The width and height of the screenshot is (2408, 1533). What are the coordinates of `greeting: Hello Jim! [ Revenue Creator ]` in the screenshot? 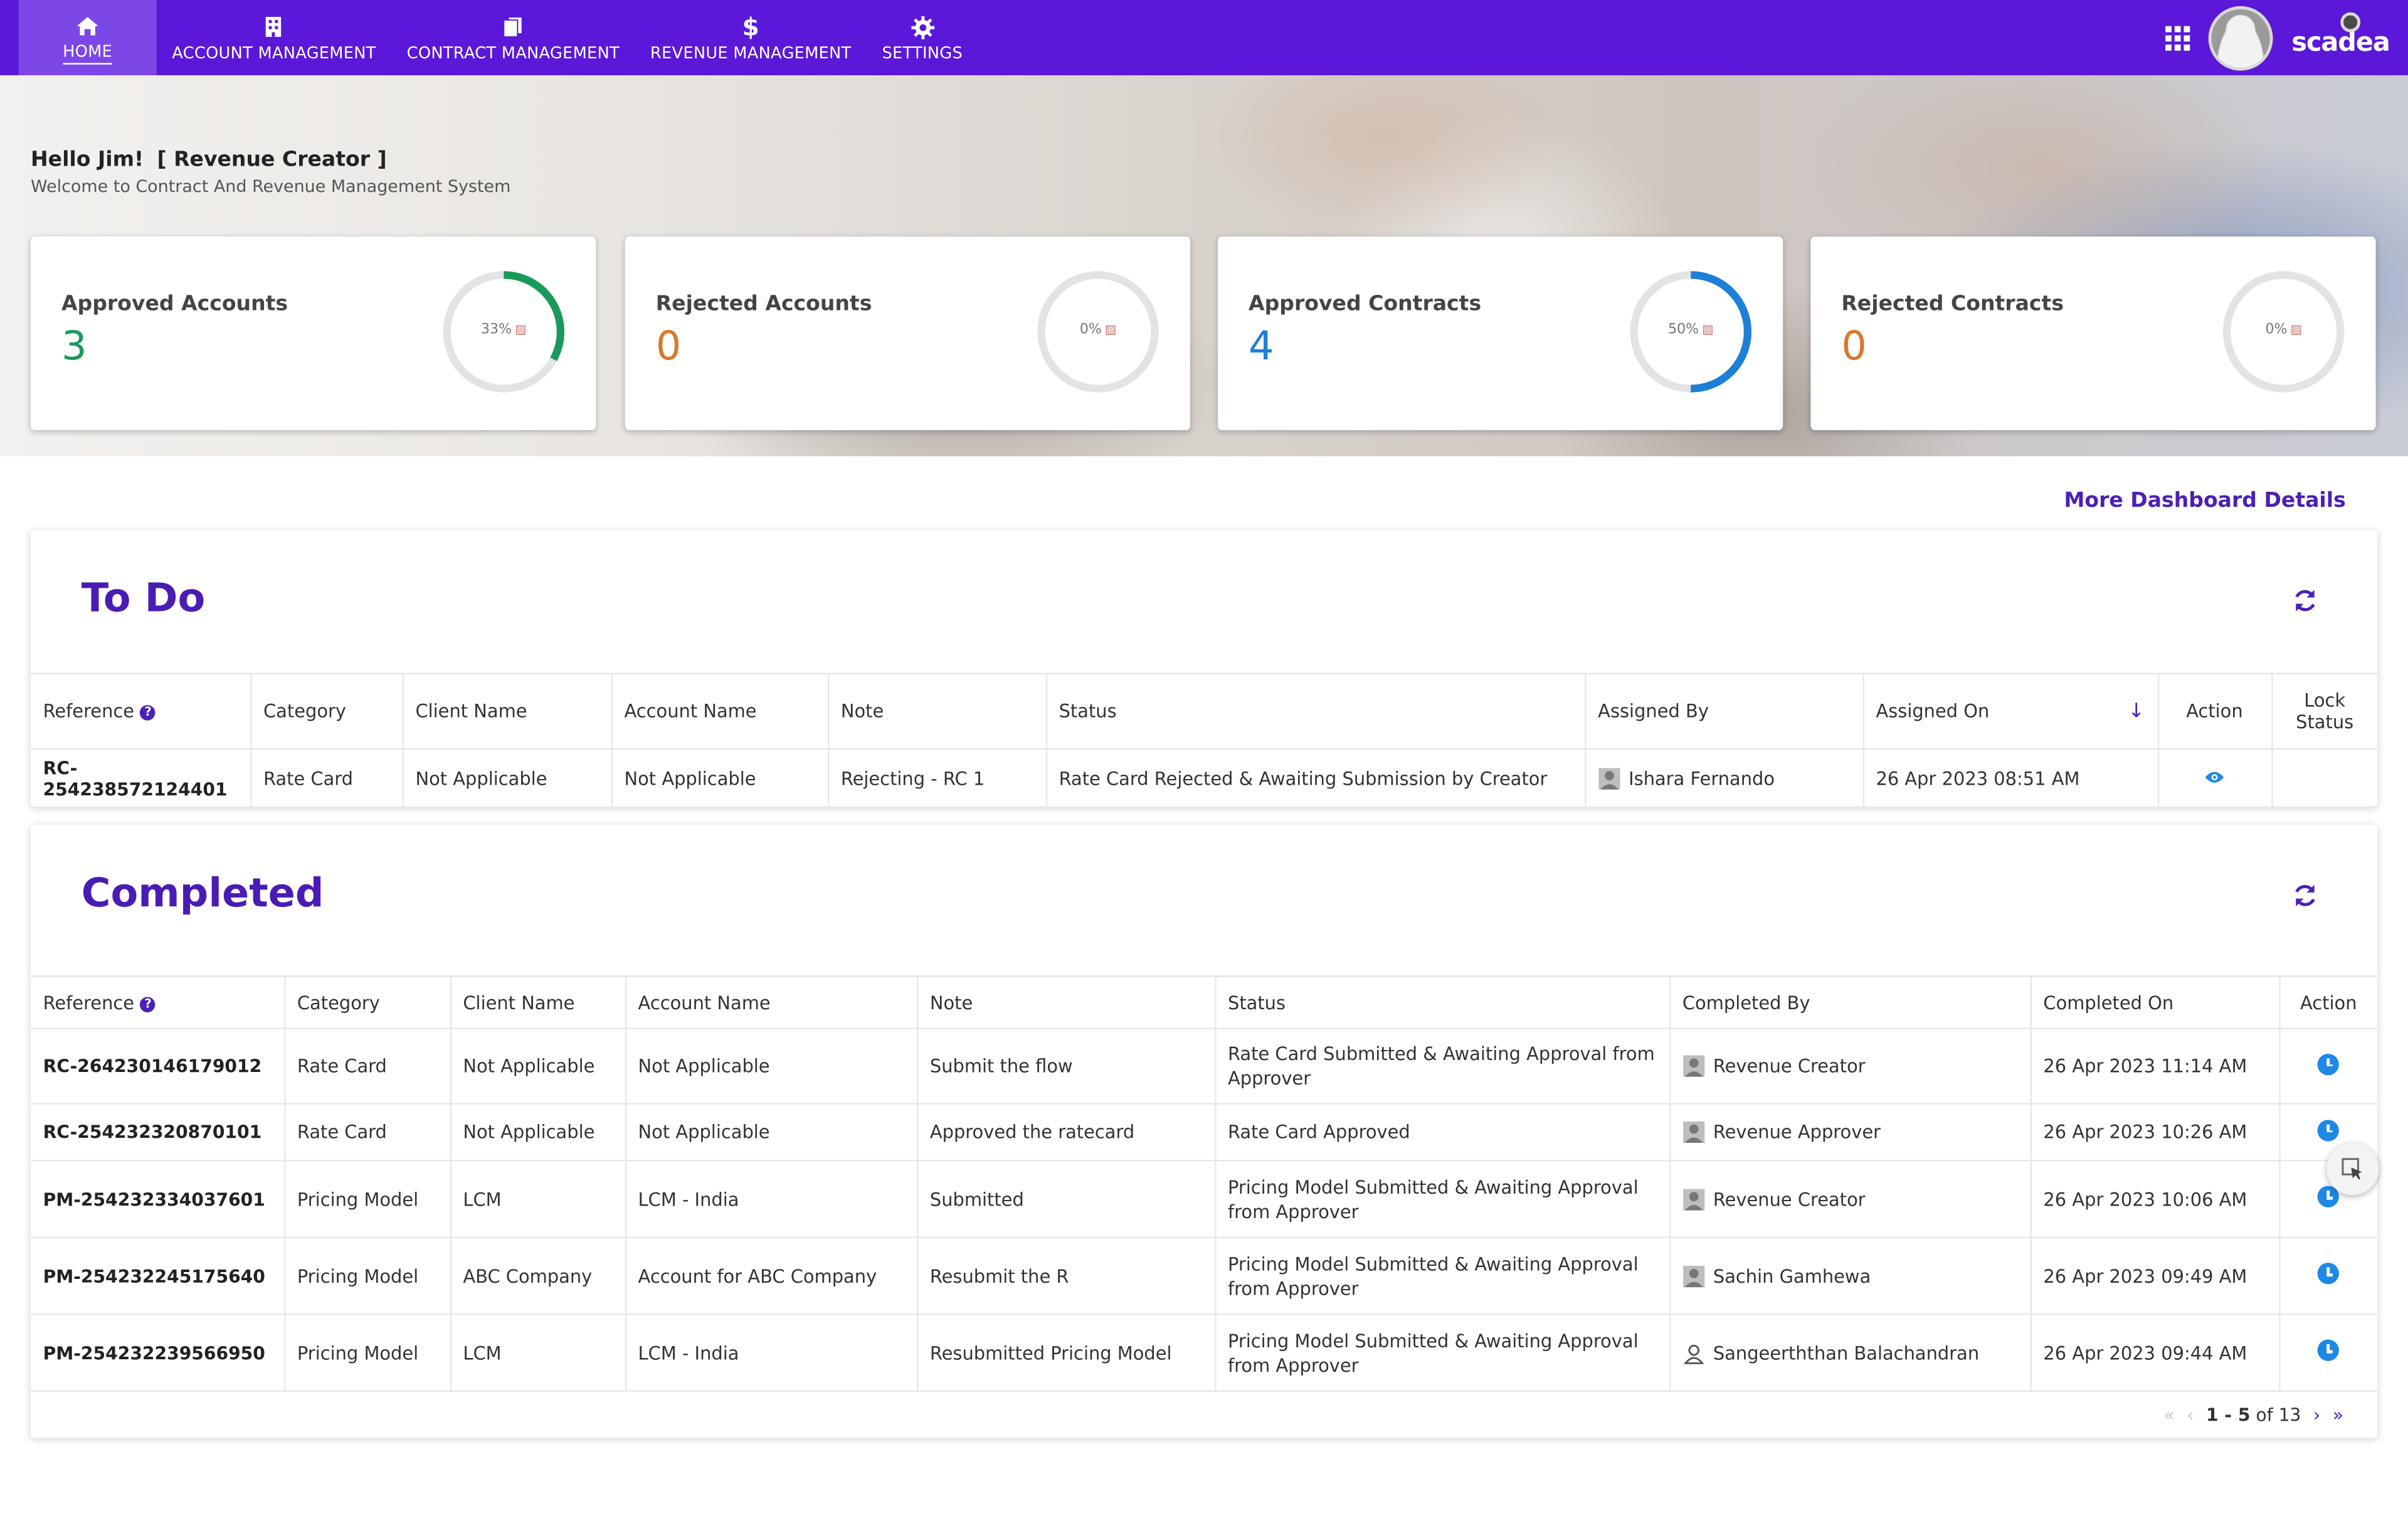 It's located at (209, 159).